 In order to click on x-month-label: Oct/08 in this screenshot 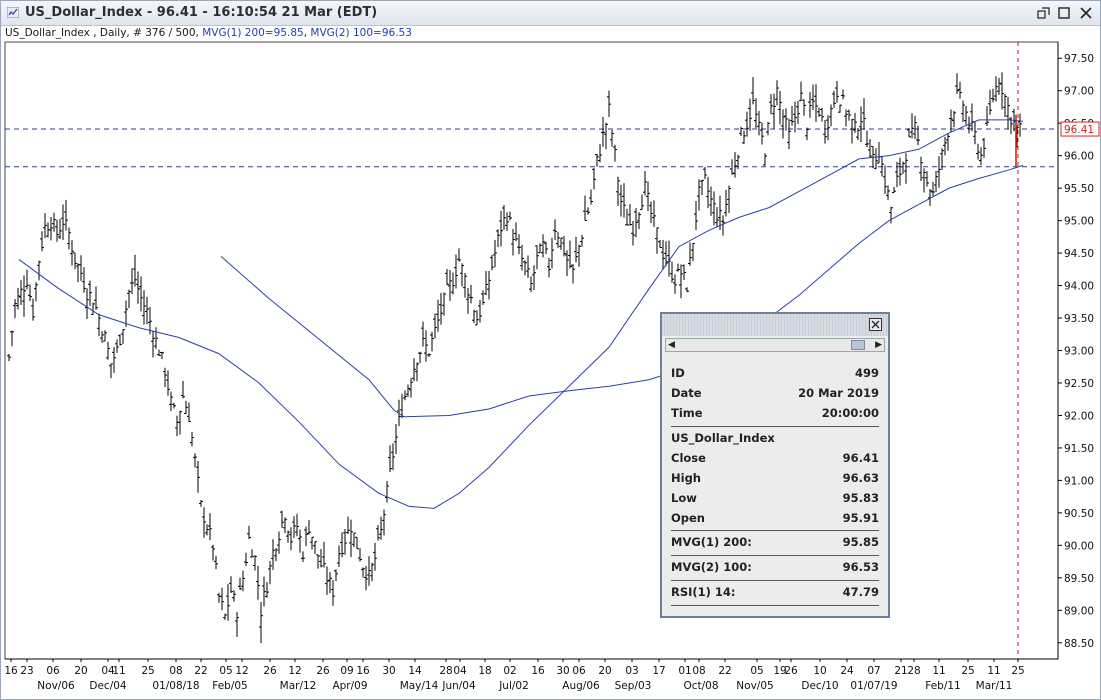, I will do `click(700, 686)`.